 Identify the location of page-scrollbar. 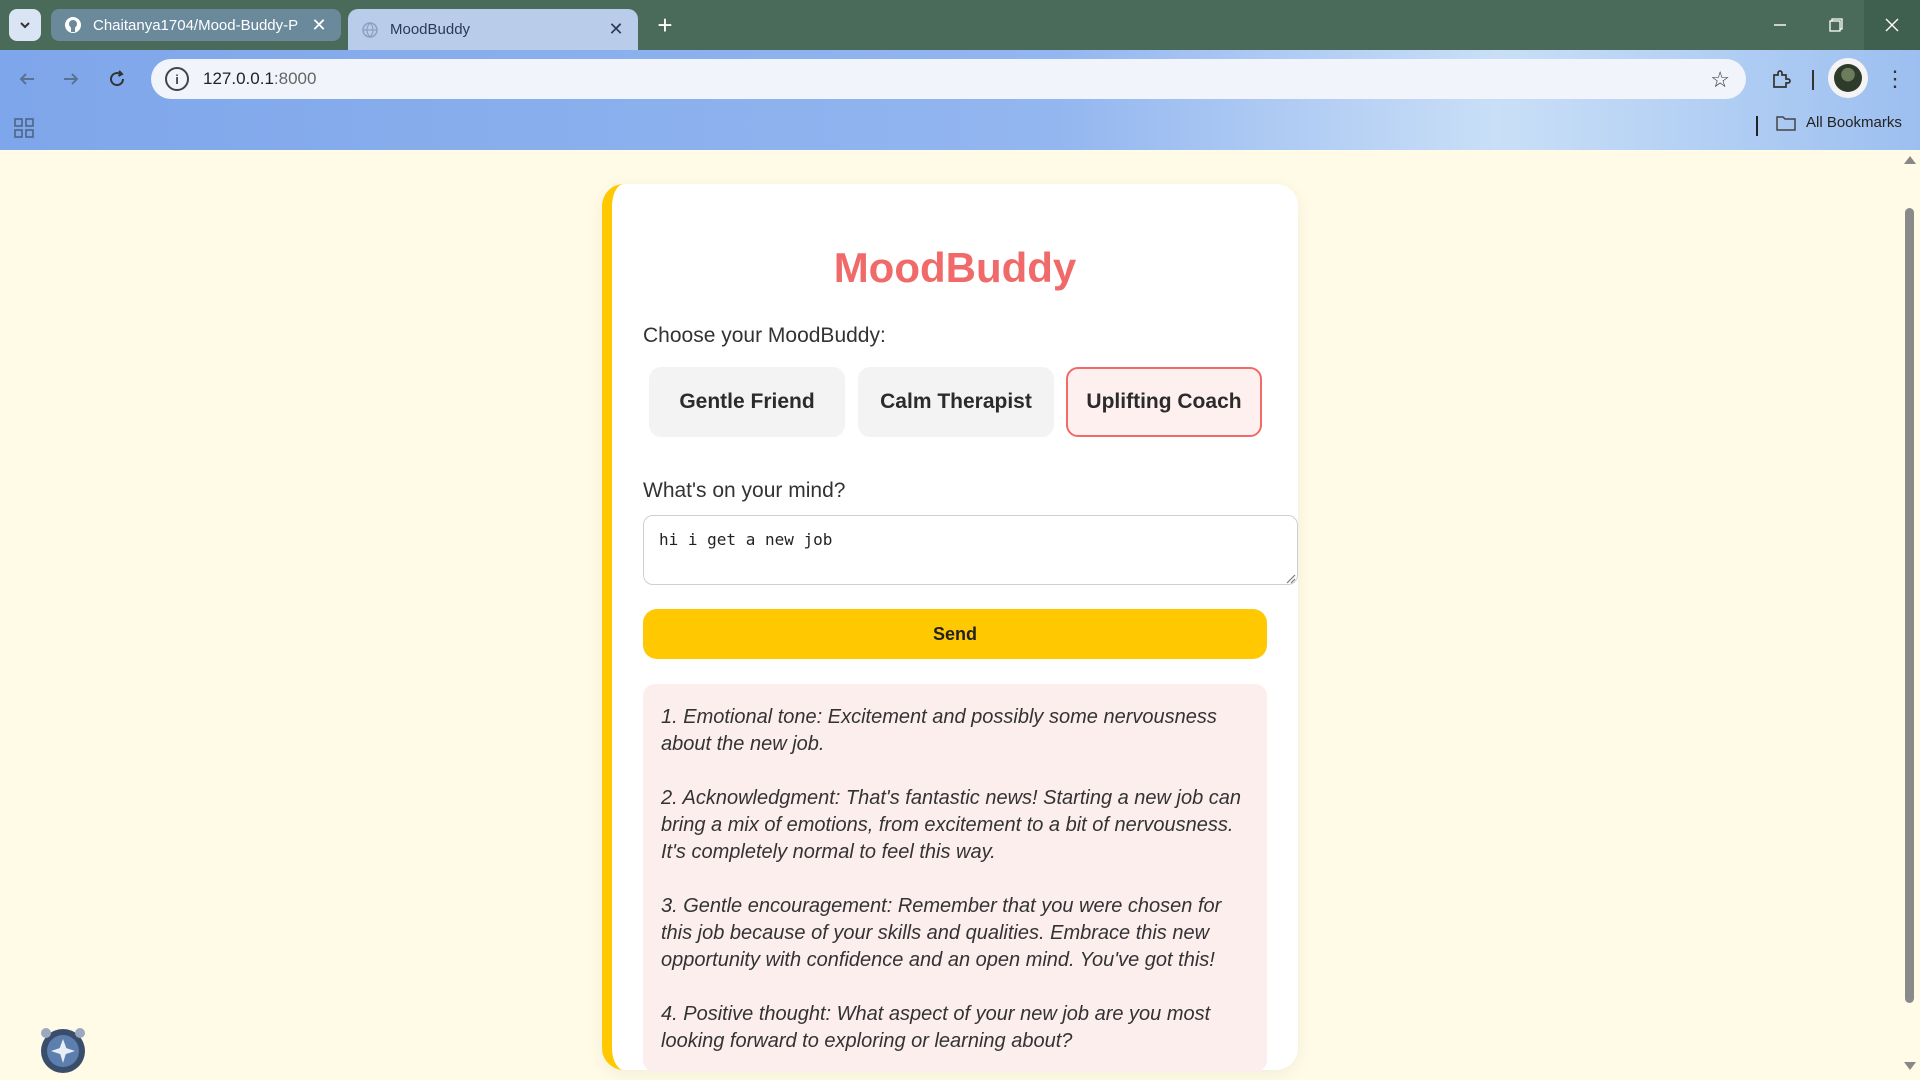
(1910, 615).